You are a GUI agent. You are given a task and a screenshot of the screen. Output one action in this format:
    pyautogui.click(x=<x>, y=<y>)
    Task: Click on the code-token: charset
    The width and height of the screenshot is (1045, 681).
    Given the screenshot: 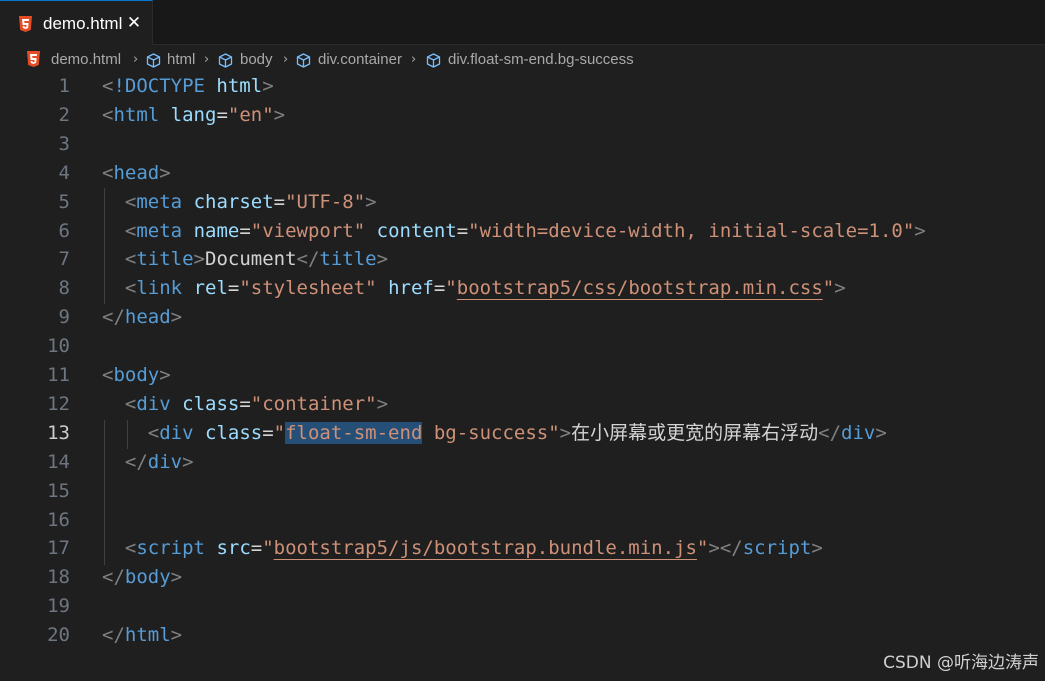 What is the action you would take?
    pyautogui.click(x=233, y=201)
    